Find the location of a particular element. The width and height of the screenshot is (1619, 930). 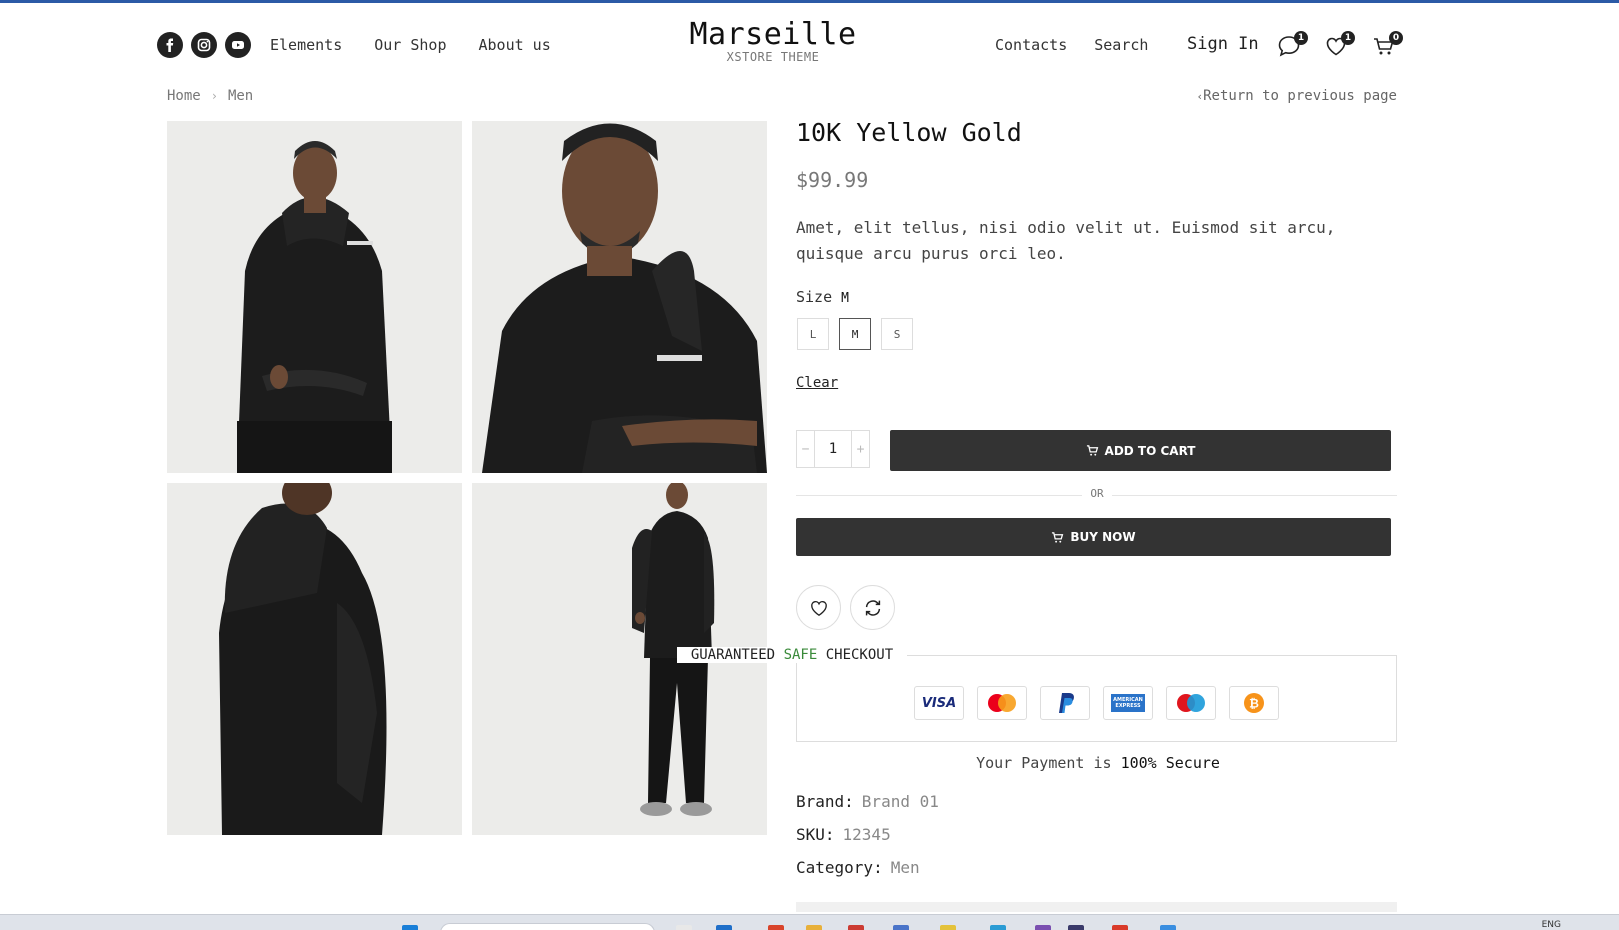

nav-search: Search is located at coordinates (1121, 45).